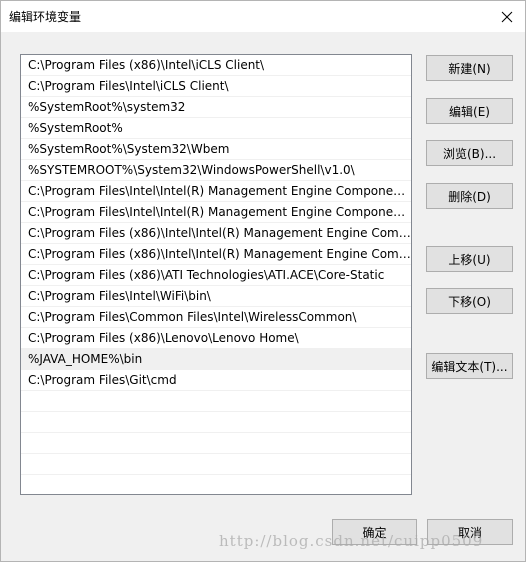 This screenshot has width=526, height=562. I want to click on close-button, so click(507, 16).